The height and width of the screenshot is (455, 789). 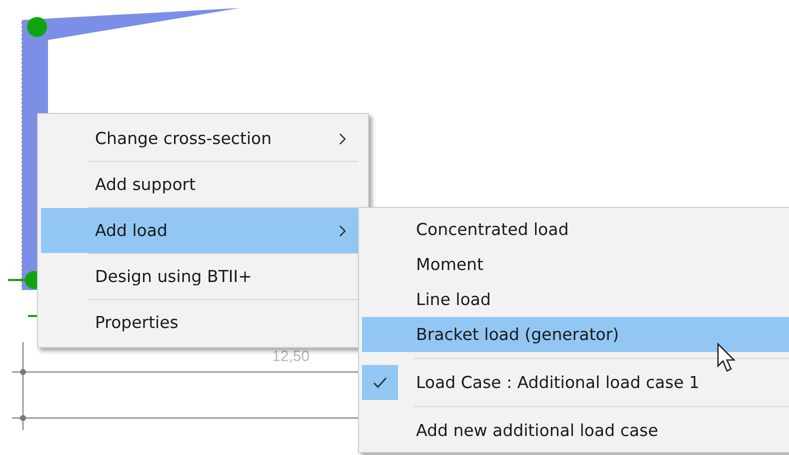 What do you see at coordinates (199, 276) in the screenshot?
I see `menu-item: Design using BTII+` at bounding box center [199, 276].